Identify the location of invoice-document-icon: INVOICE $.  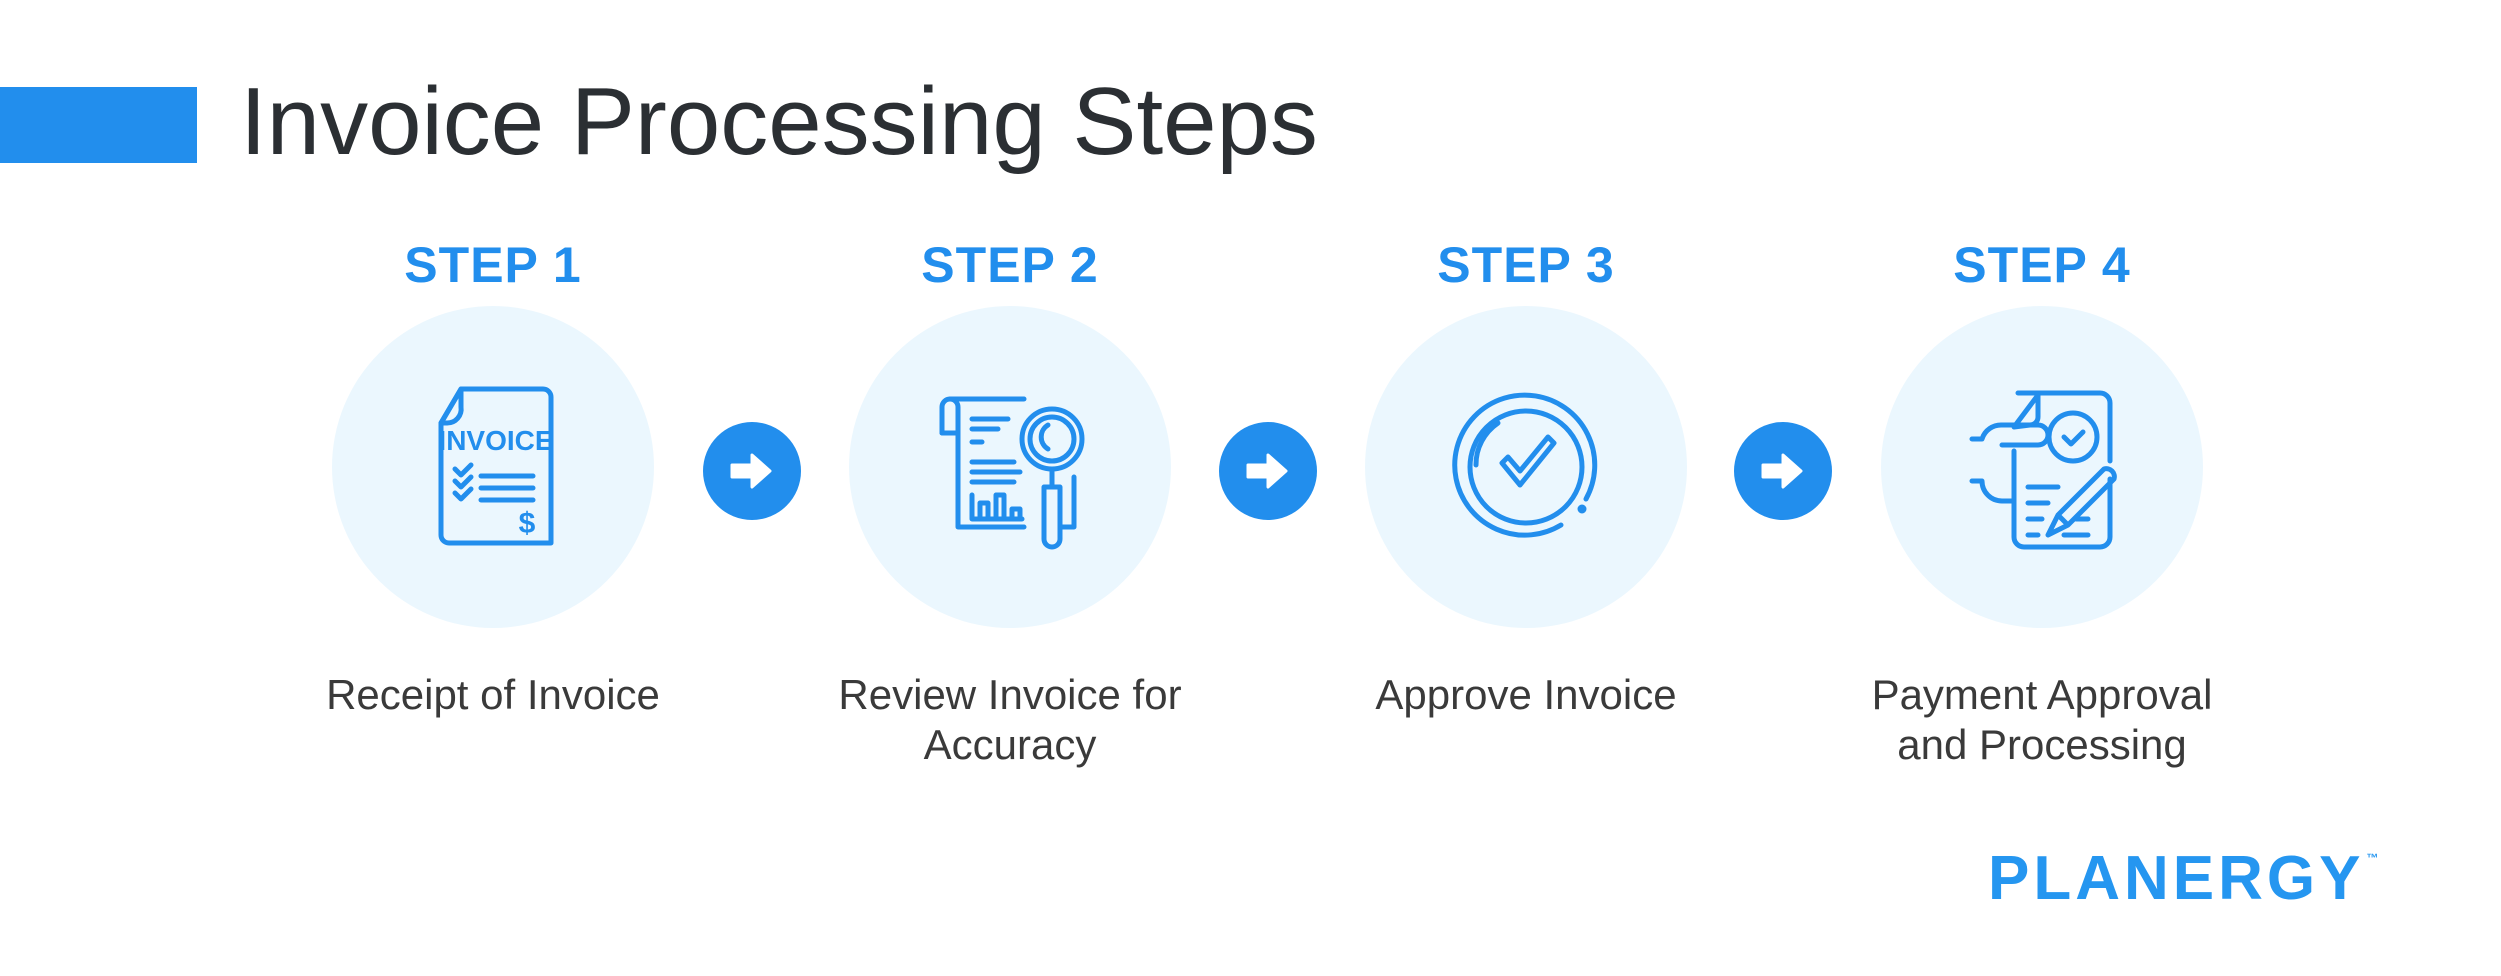
(496, 466).